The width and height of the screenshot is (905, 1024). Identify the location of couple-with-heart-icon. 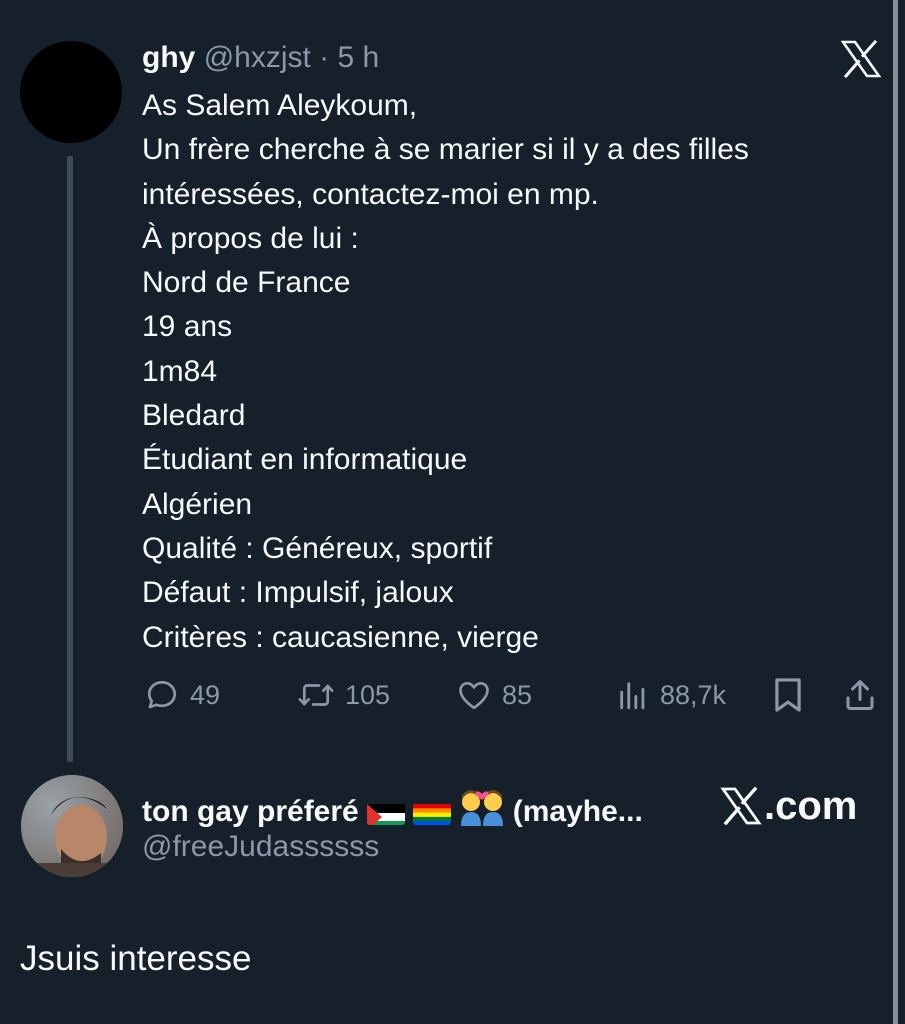
(482, 811).